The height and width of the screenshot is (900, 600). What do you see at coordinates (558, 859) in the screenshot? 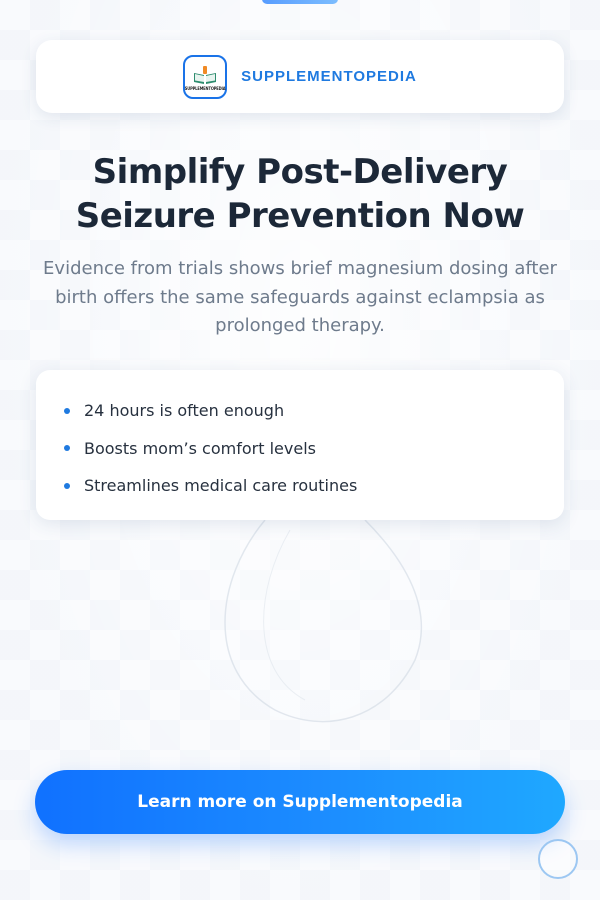
I see `floating-action-circle` at bounding box center [558, 859].